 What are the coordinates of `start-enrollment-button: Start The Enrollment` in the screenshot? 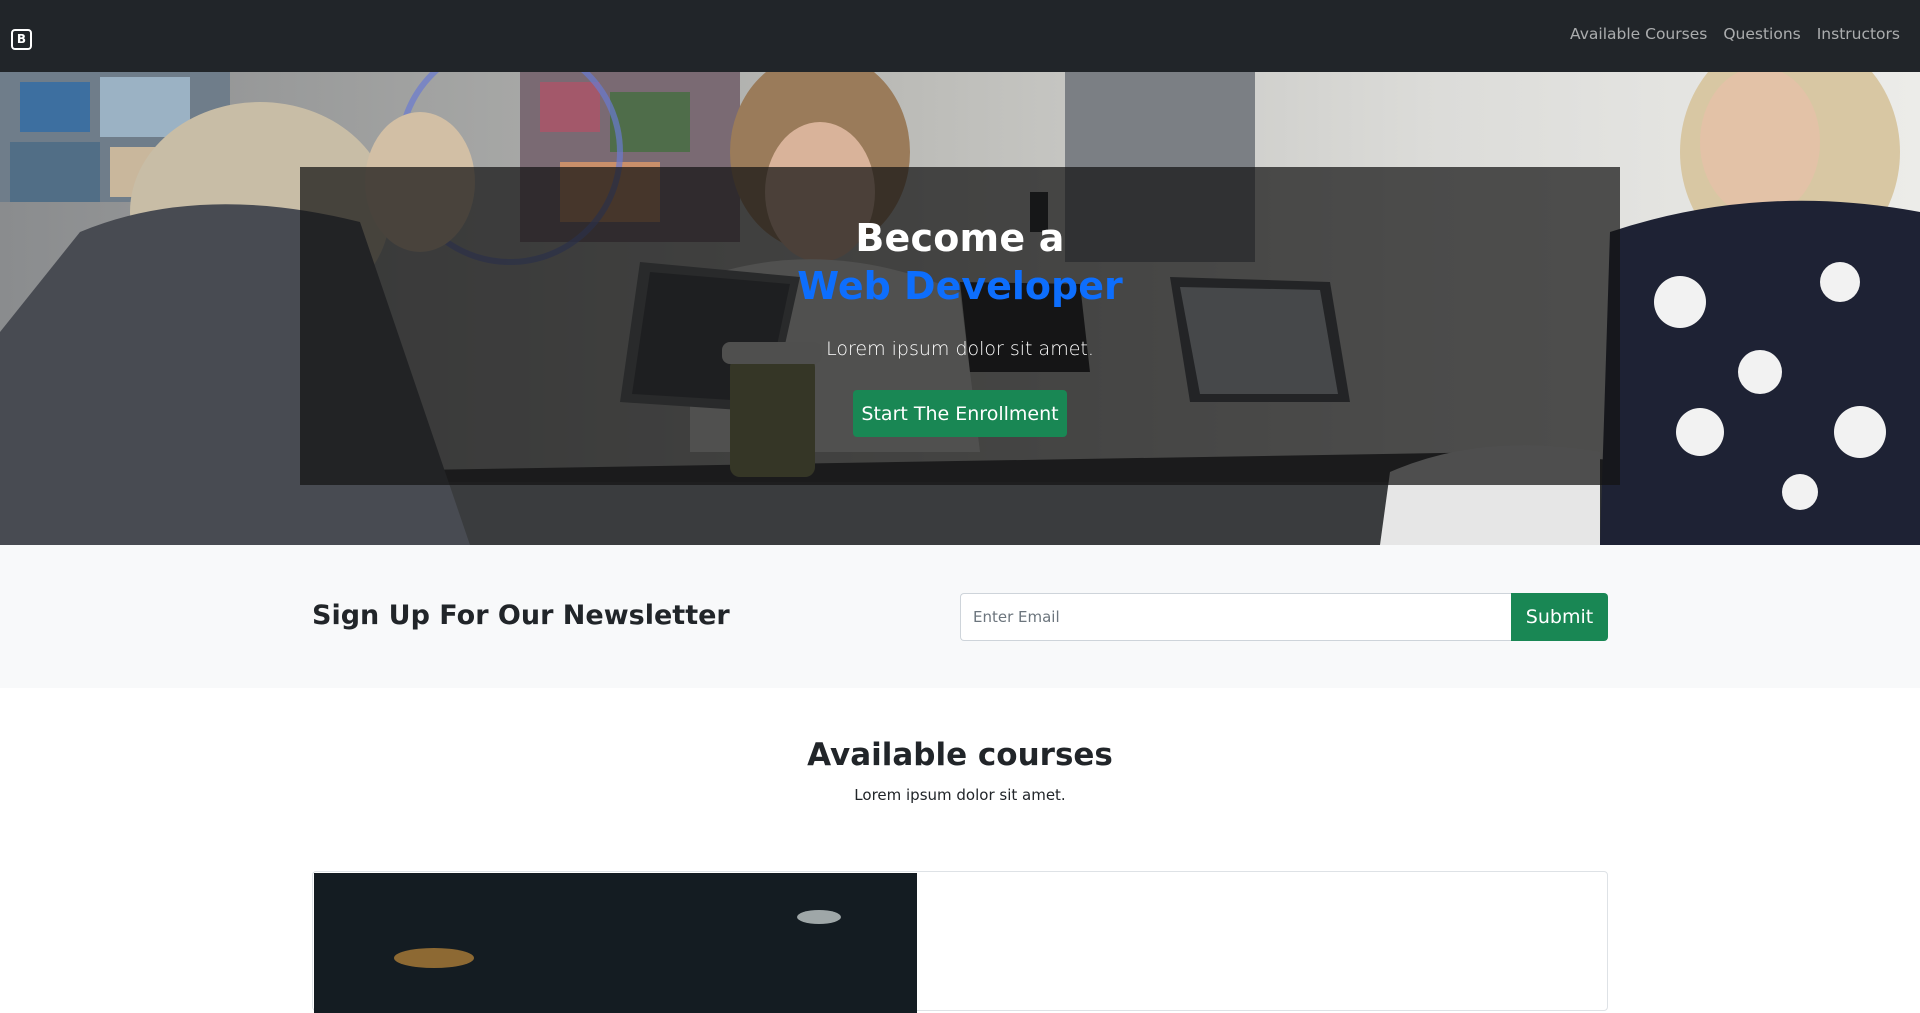 It's located at (960, 413).